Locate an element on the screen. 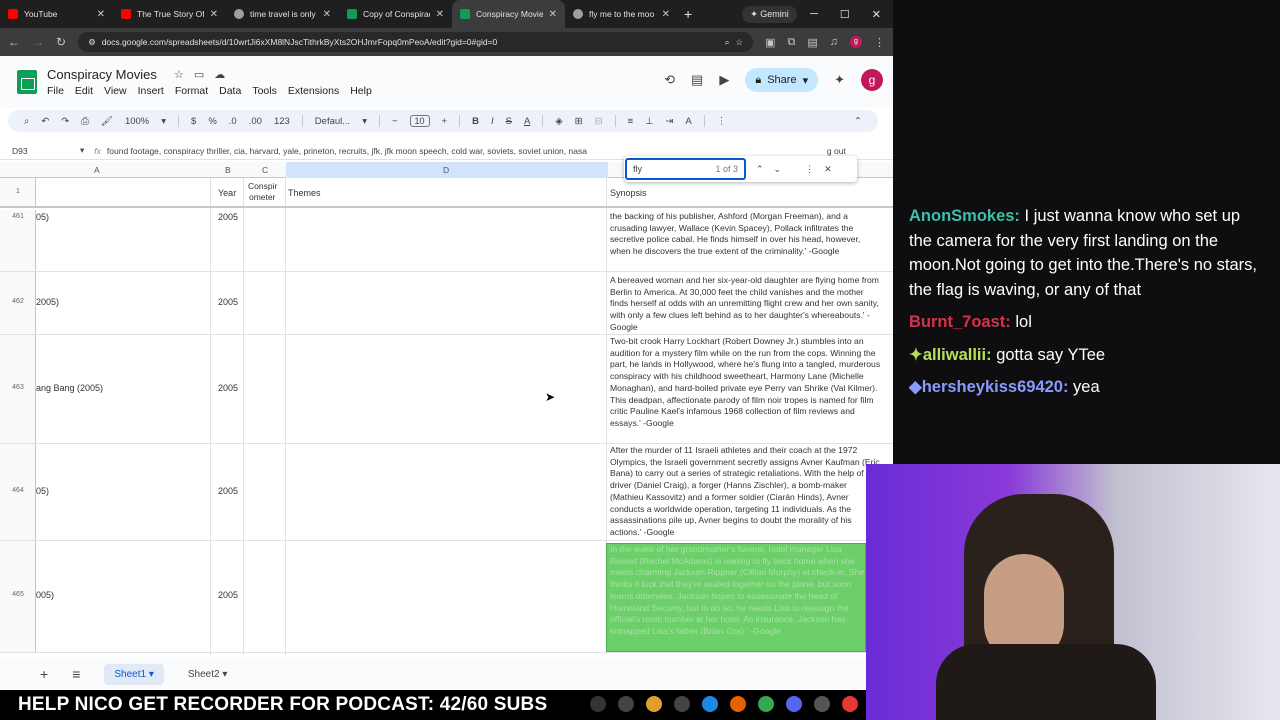 The width and height of the screenshot is (1280, 720). discord-icon is located at coordinates (794, 704).